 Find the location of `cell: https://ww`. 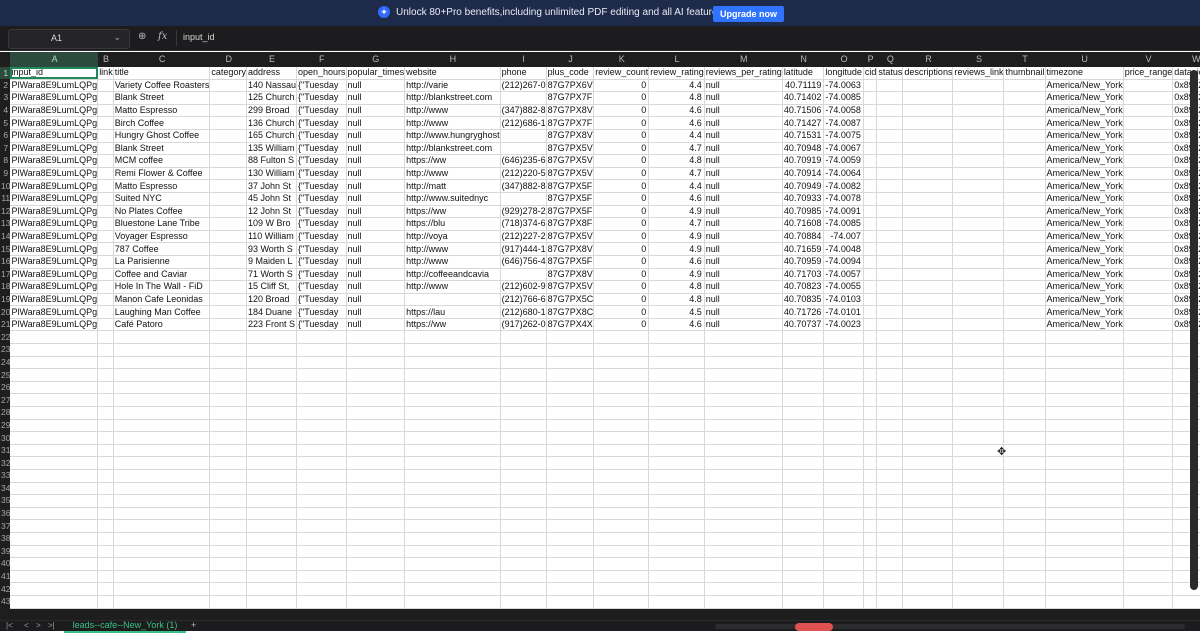

cell: https://ww is located at coordinates (452, 325).